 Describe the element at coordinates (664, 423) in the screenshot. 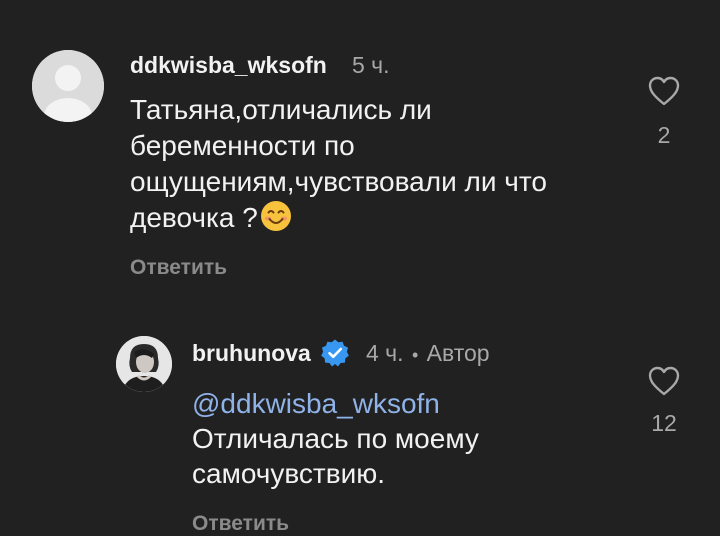

I see `like-count: 12` at that location.